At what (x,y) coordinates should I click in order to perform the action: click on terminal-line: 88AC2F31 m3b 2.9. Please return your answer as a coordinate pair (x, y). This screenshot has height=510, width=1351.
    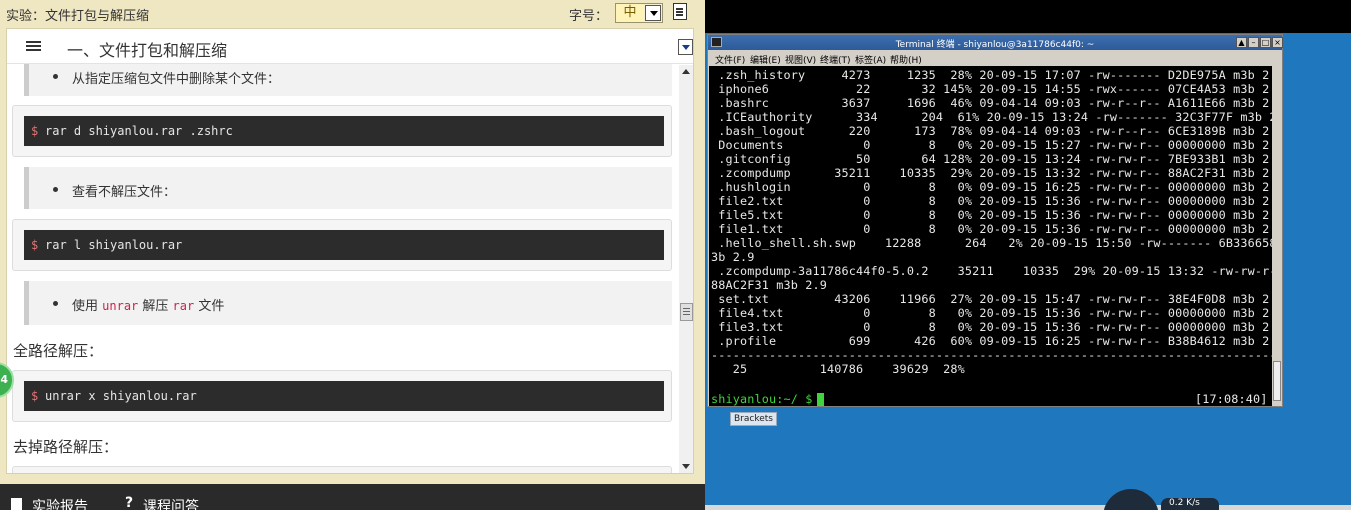
    Looking at the image, I should click on (769, 285).